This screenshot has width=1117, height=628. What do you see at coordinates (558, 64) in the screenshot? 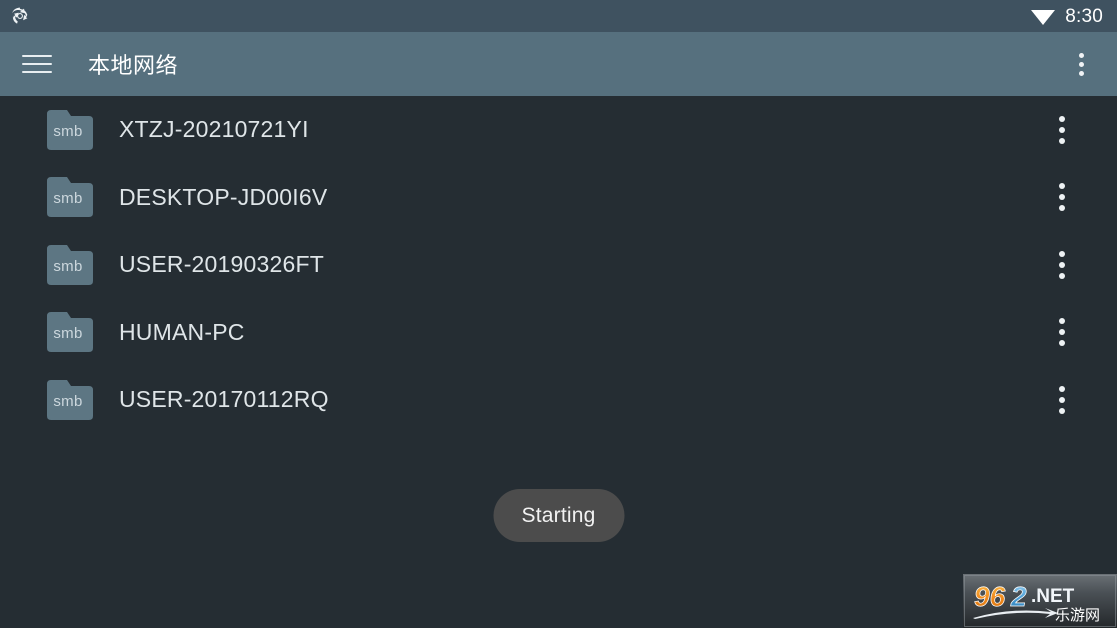
I see `app-bar: 本地网络` at bounding box center [558, 64].